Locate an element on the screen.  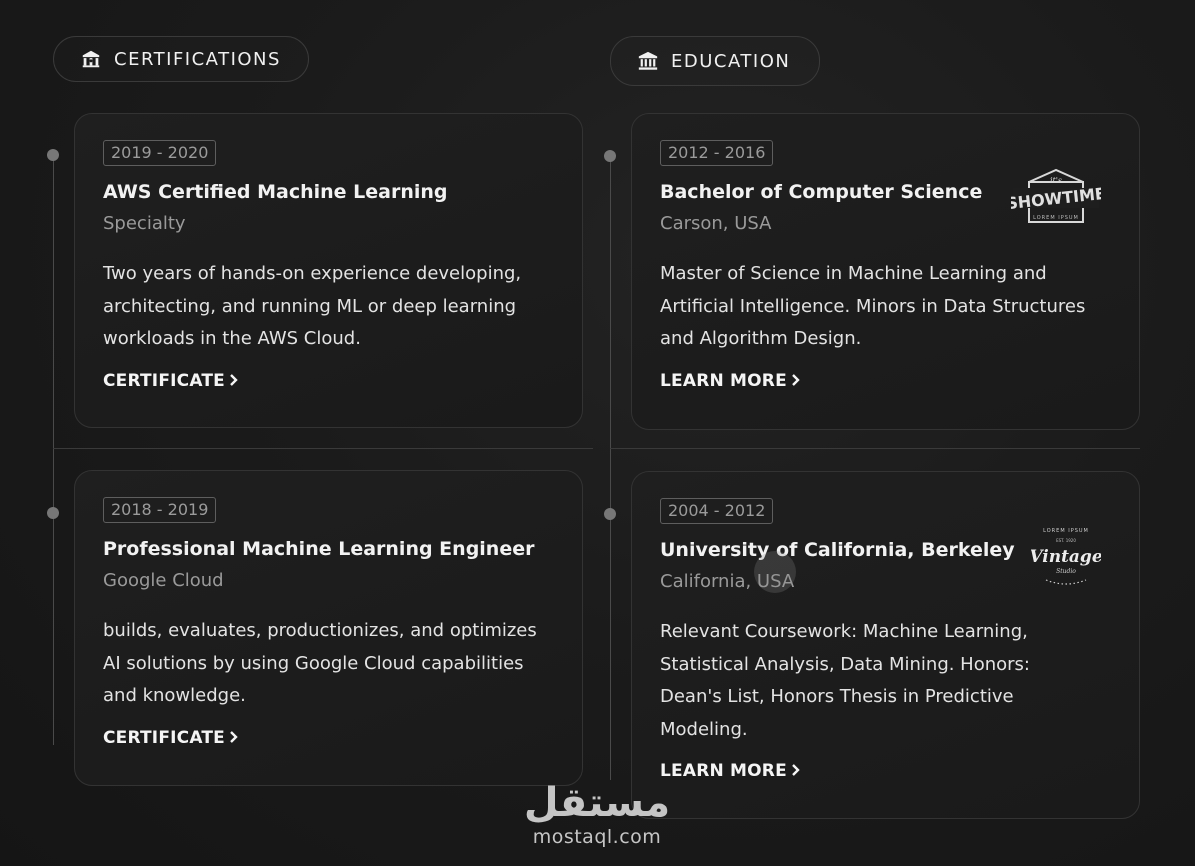
logo-sub-text: Studio is located at coordinates (1066, 571).